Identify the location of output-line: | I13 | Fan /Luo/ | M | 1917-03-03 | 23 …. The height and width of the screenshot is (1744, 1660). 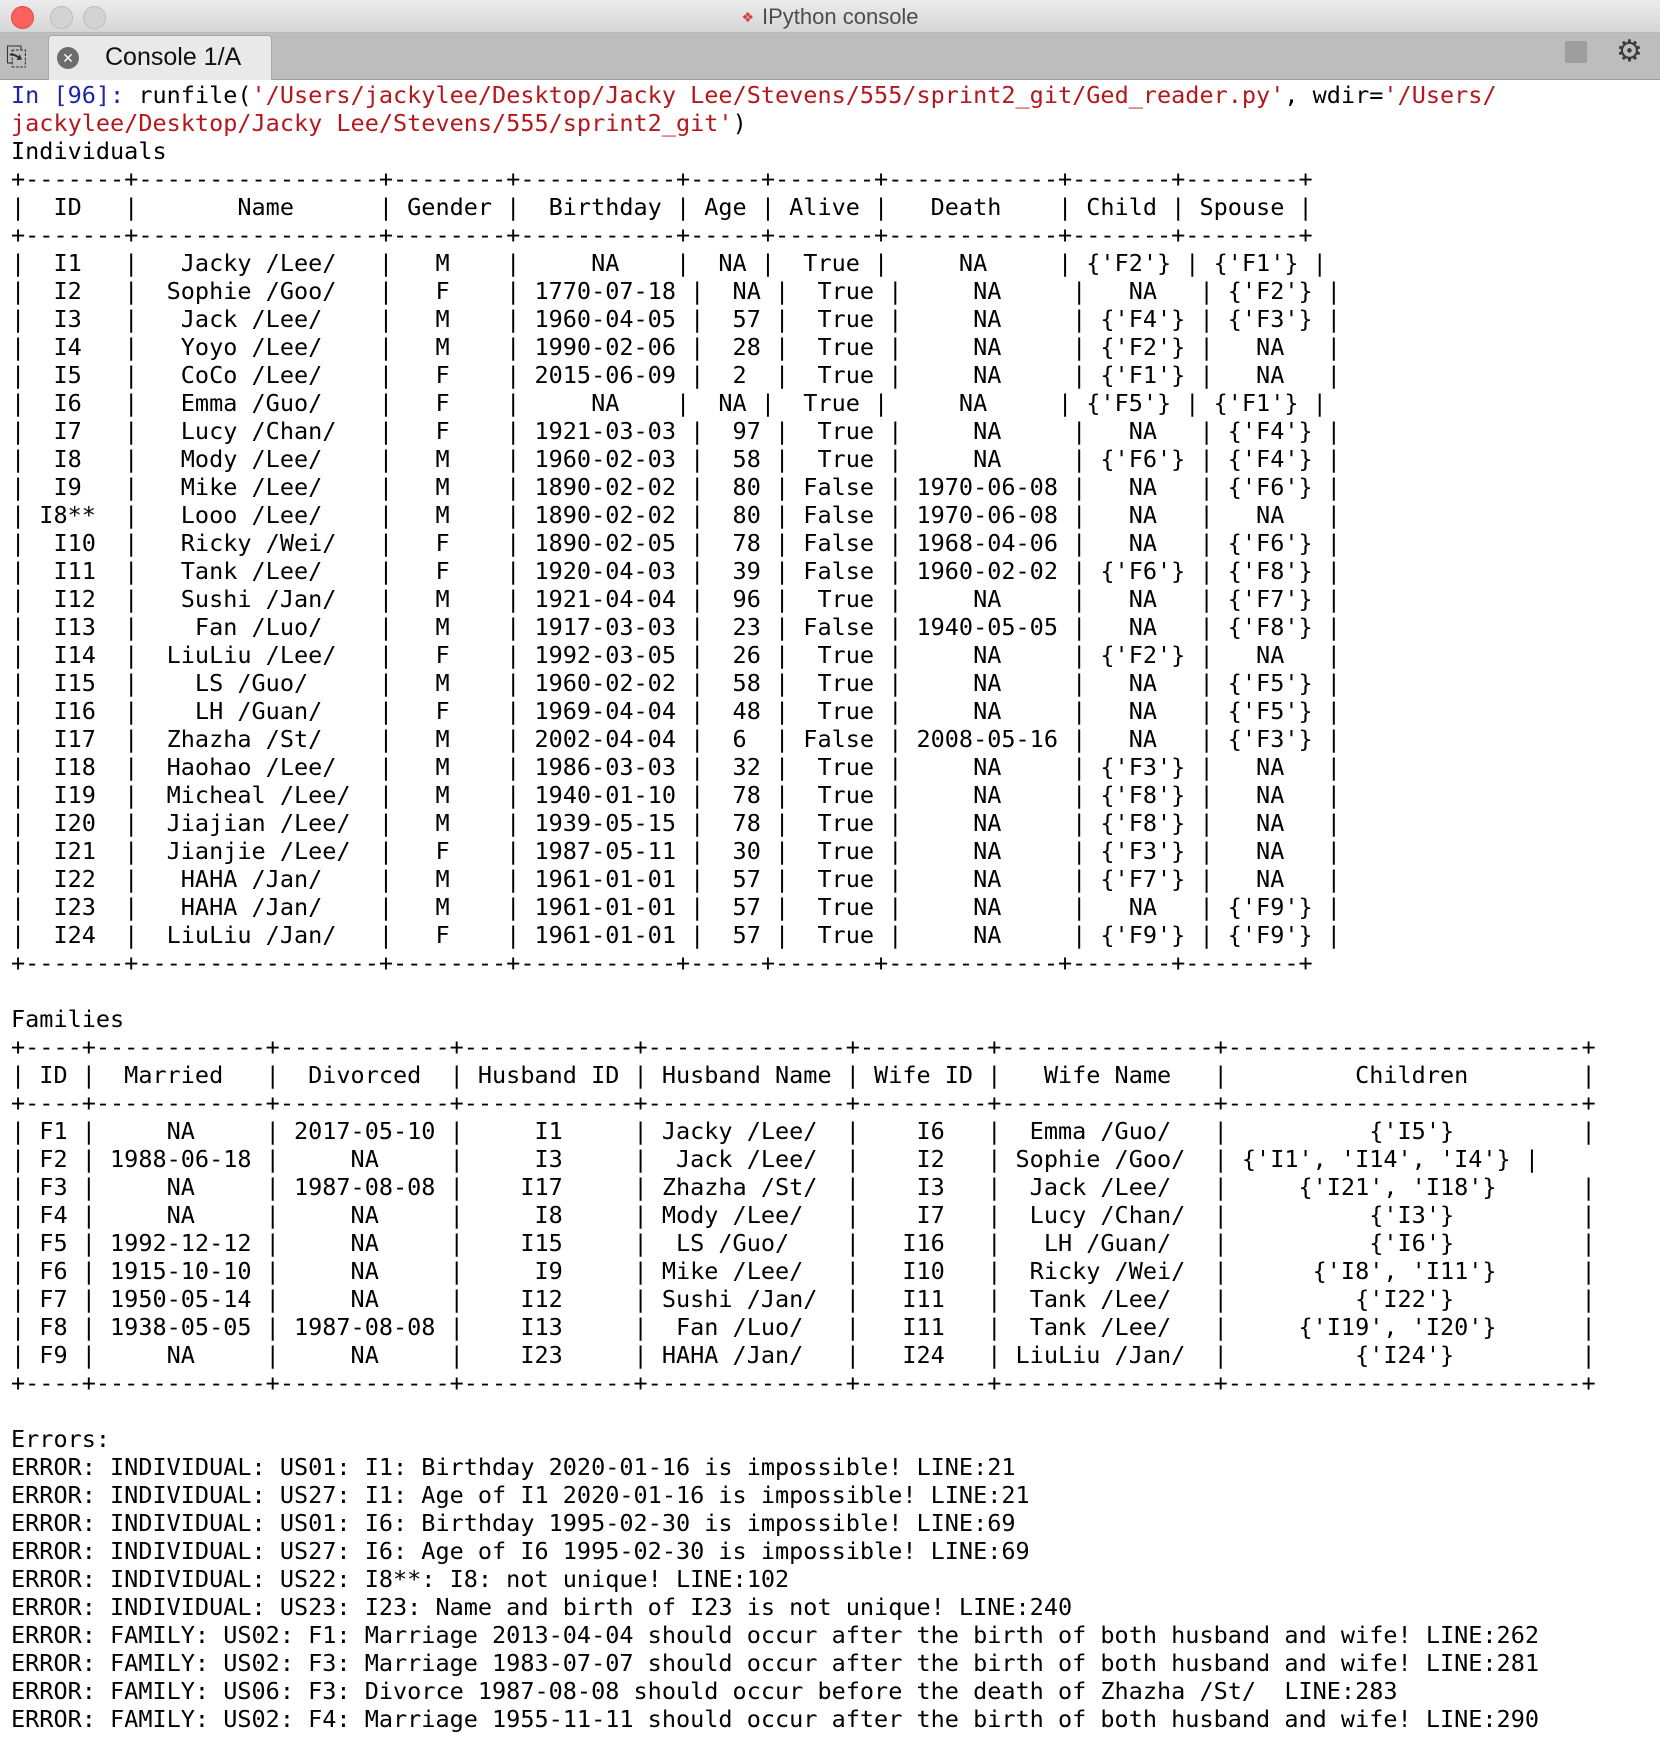
(676, 627).